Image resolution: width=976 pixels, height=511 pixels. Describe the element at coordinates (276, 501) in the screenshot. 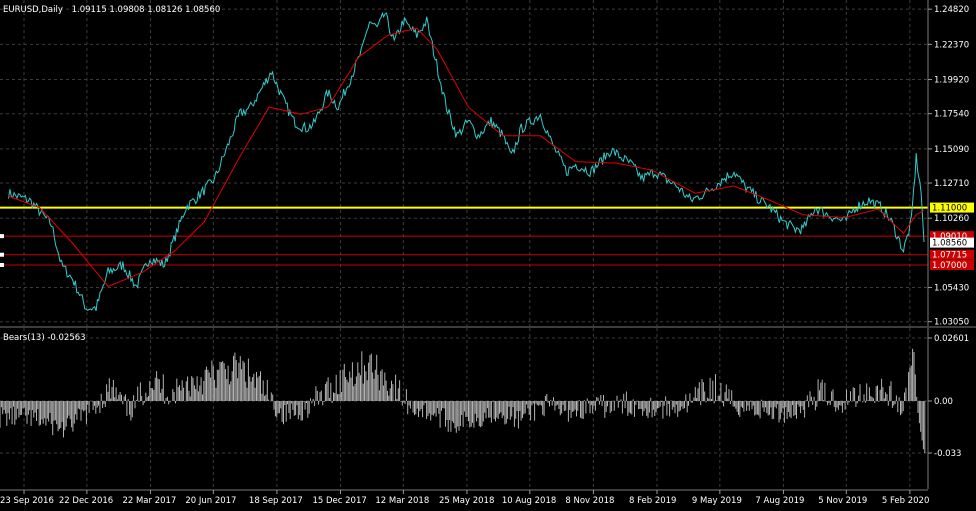

I see `time-axis-label: 18 Sep 2017` at that location.